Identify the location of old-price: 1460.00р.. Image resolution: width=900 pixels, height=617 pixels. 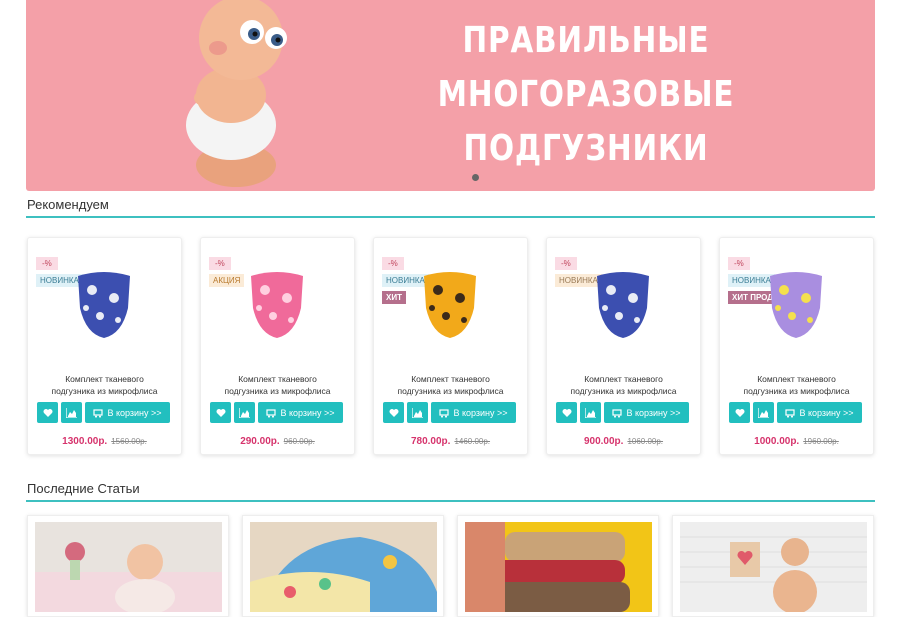
(472, 441).